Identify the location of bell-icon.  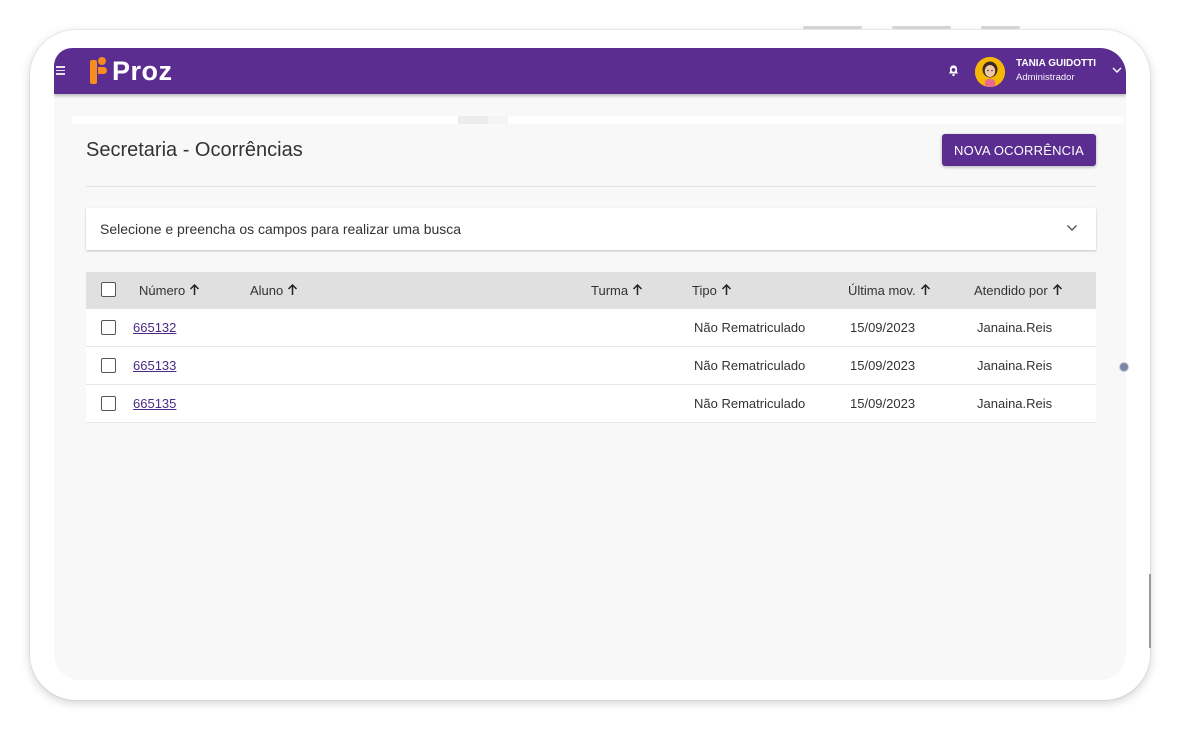
(953, 70).